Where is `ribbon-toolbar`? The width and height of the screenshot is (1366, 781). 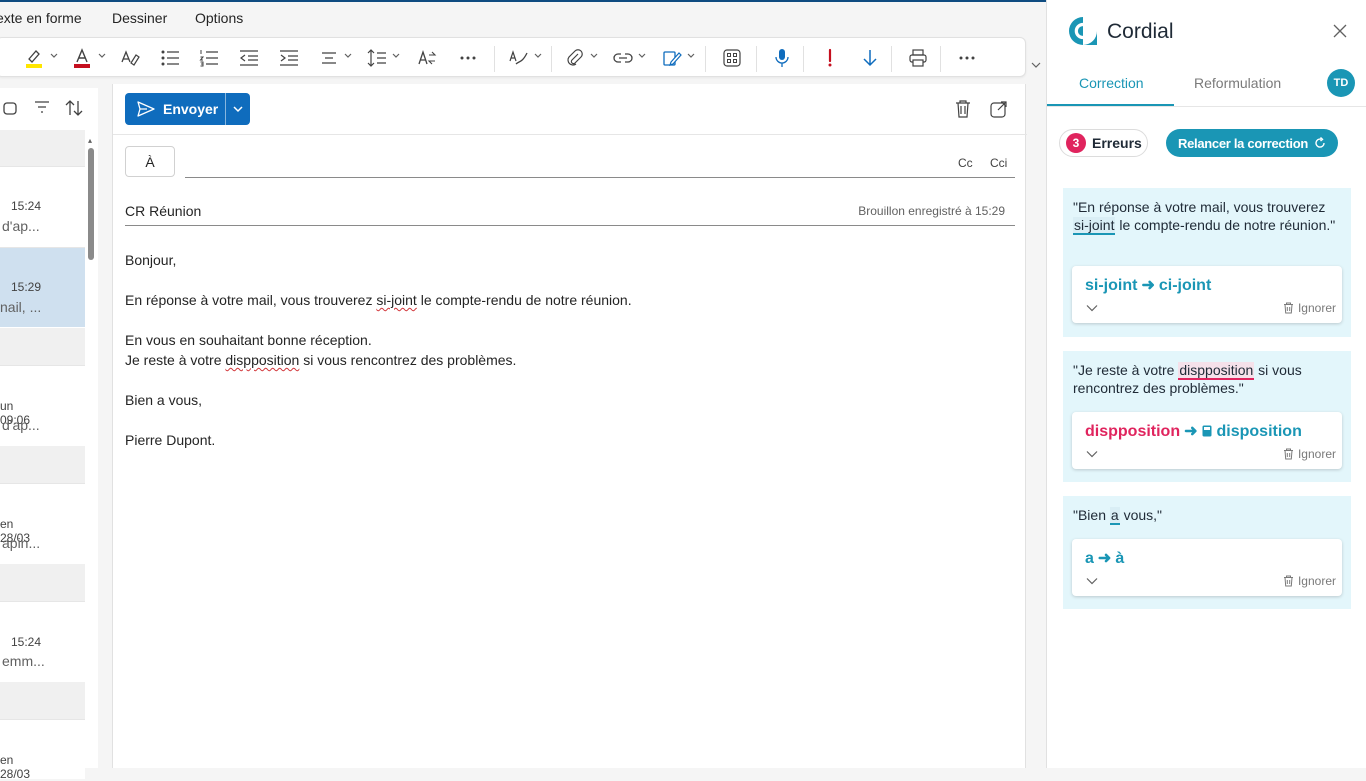
ribbon-toolbar is located at coordinates (513, 57).